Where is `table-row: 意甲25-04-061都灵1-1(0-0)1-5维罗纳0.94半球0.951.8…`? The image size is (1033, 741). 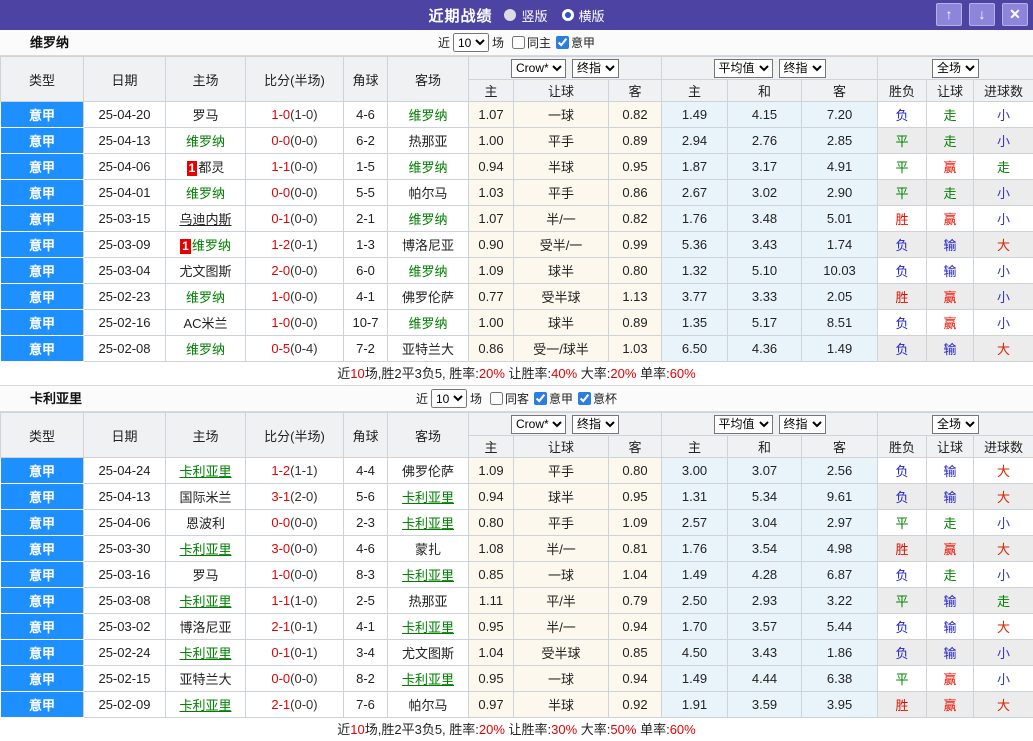 table-row: 意甲25-04-061都灵1-1(0-0)1-5维罗纳0.94半球0.951.8… is located at coordinates (517, 167).